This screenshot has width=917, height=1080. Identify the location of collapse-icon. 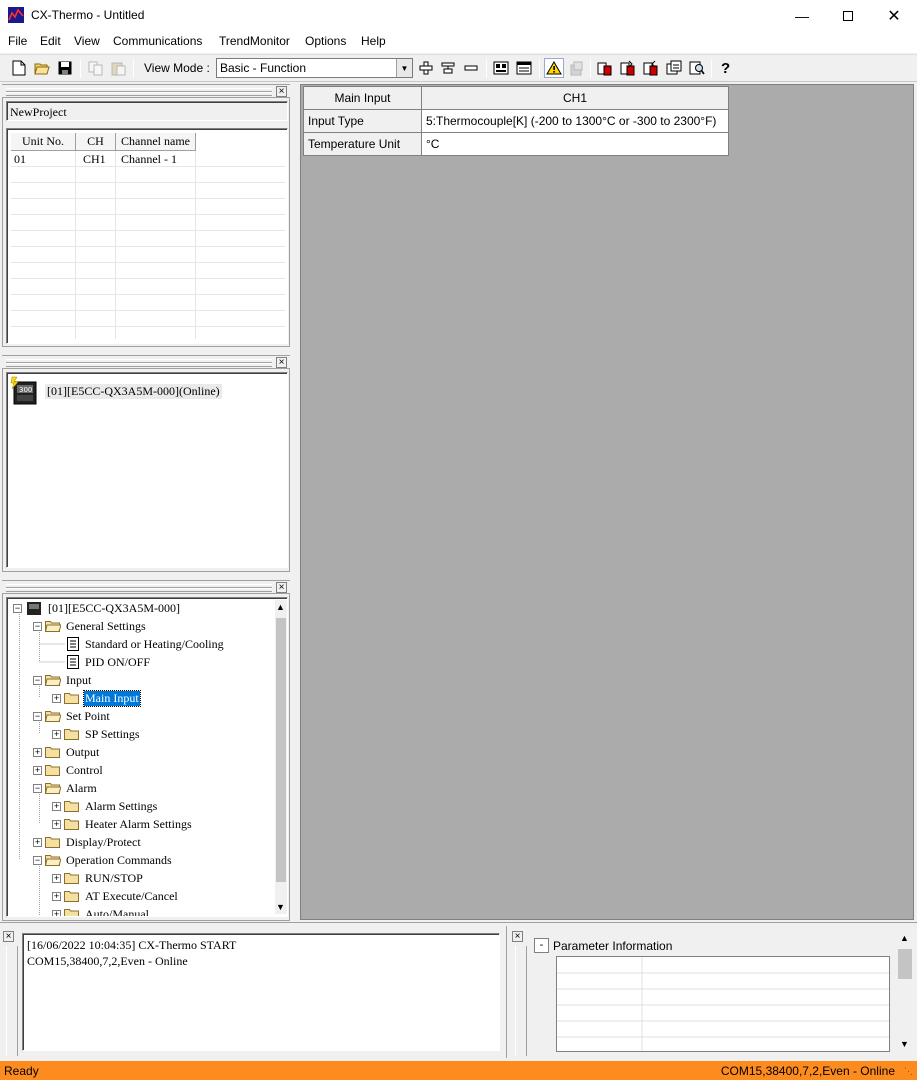
(471, 68).